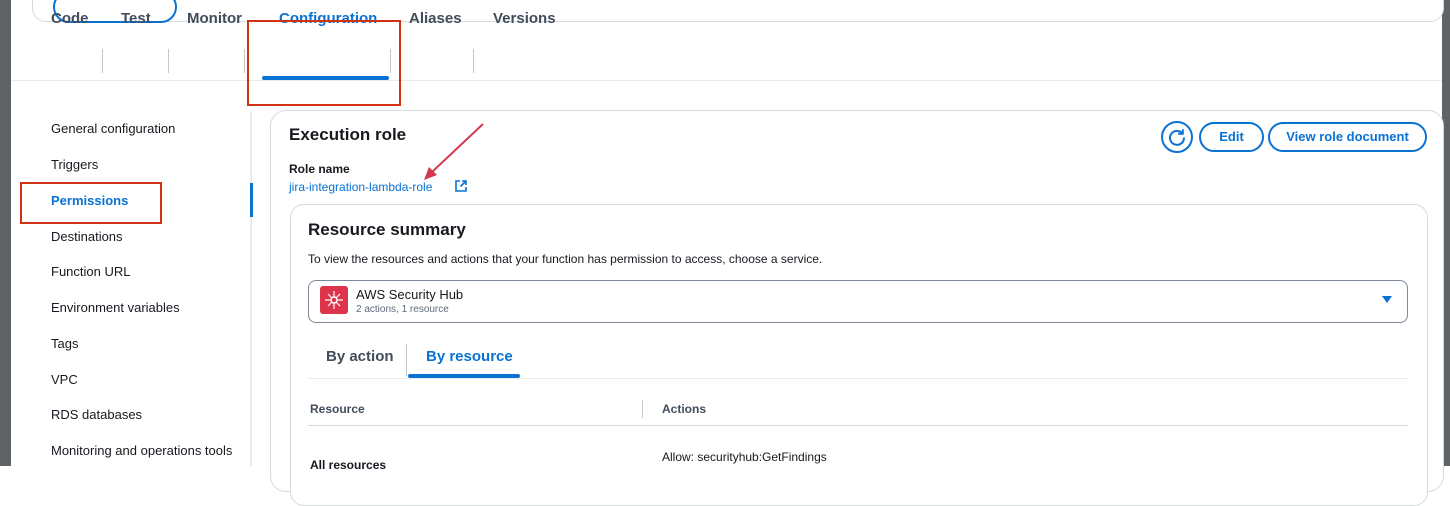  What do you see at coordinates (319, 169) in the screenshot?
I see `role-name-label: Role name` at bounding box center [319, 169].